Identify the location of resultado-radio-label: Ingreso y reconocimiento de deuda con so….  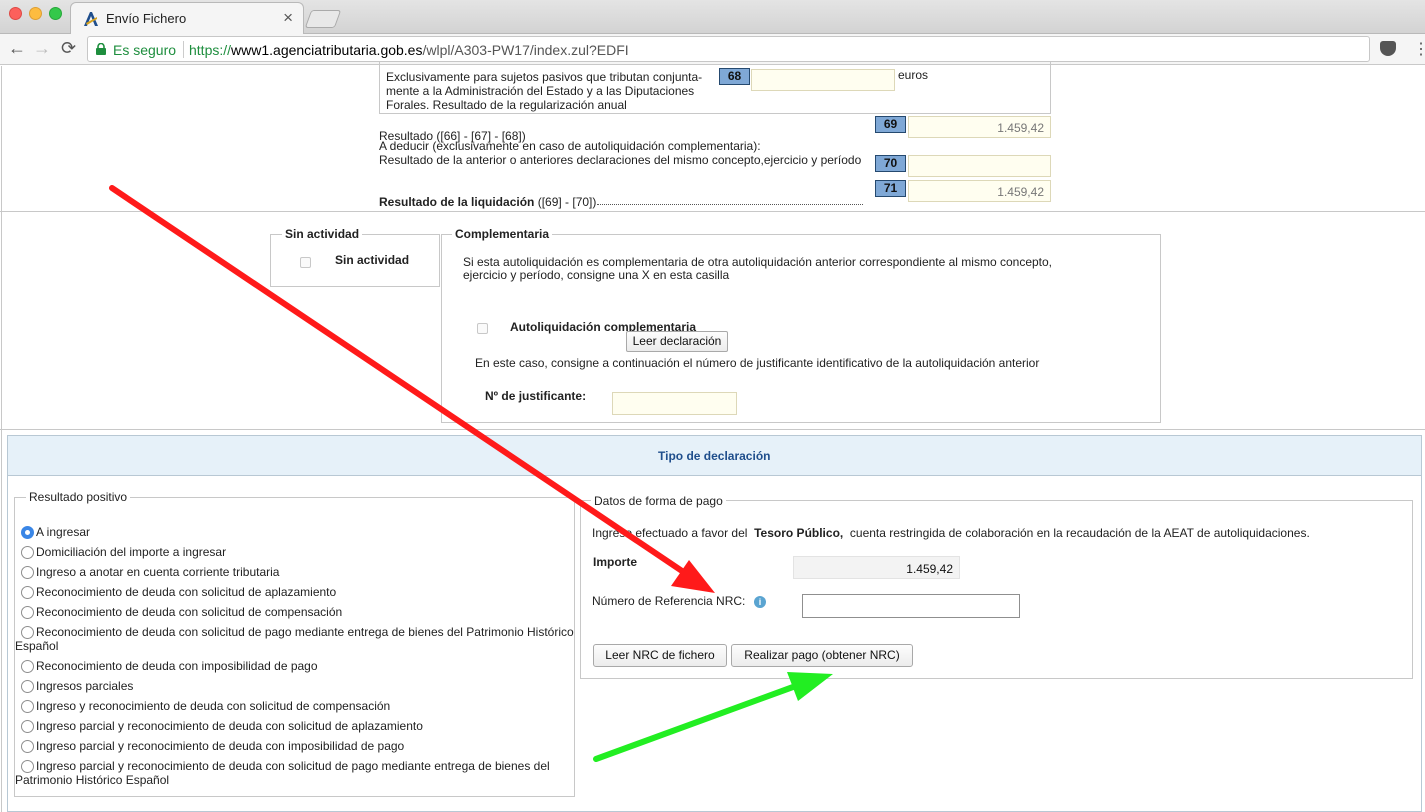
(213, 706).